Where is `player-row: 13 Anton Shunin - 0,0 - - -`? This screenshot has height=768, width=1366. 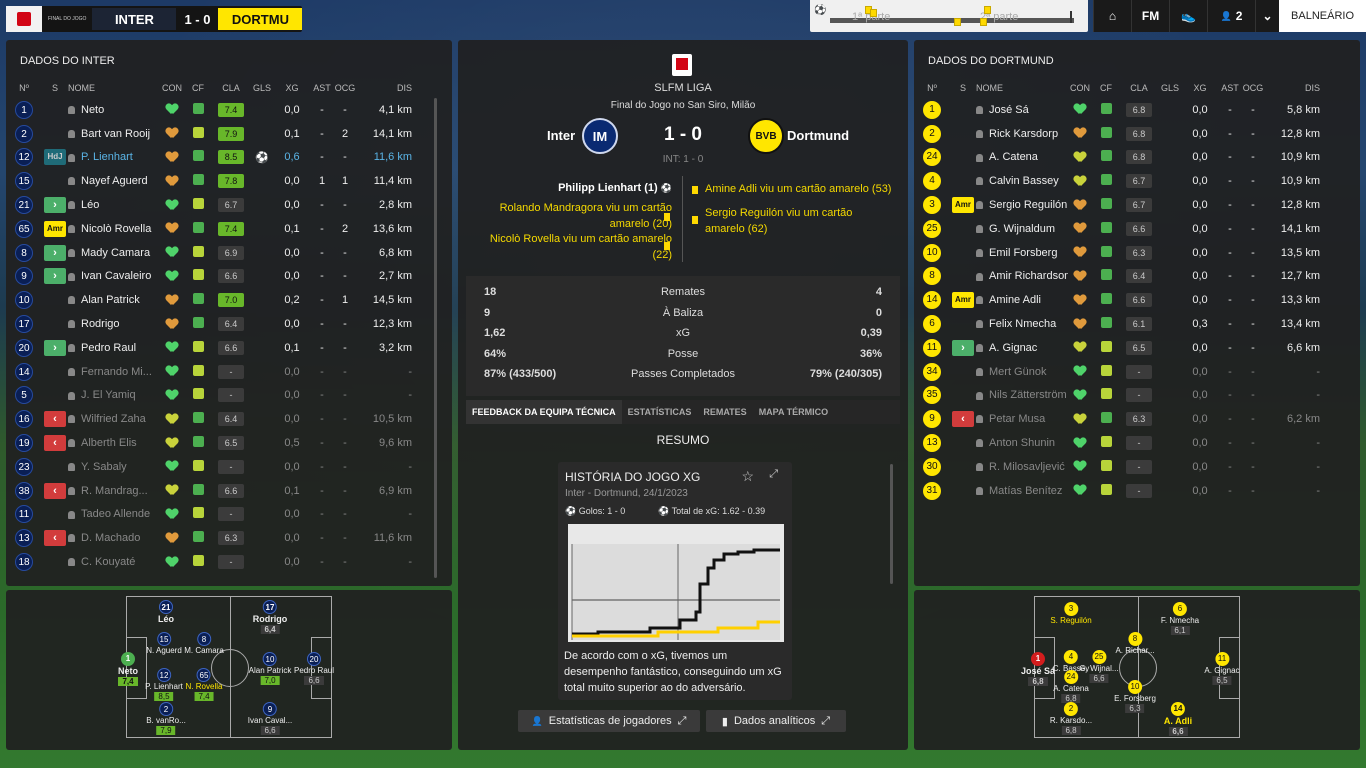
player-row: 13 Anton Shunin - 0,0 - - - is located at coordinates (1137, 443).